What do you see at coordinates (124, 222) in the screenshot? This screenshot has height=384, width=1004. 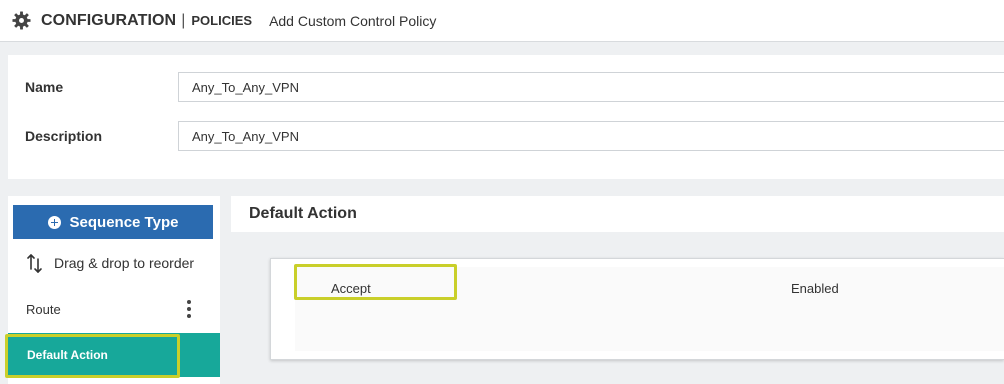 I see `sequence-type-label: Sequence Type` at bounding box center [124, 222].